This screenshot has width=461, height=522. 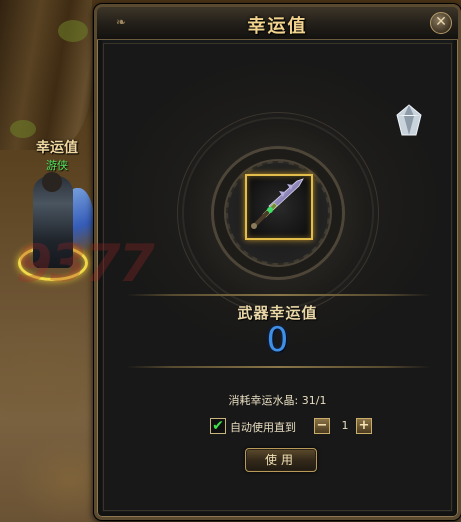 I want to click on watermark: 9377, so click(x=85, y=264).